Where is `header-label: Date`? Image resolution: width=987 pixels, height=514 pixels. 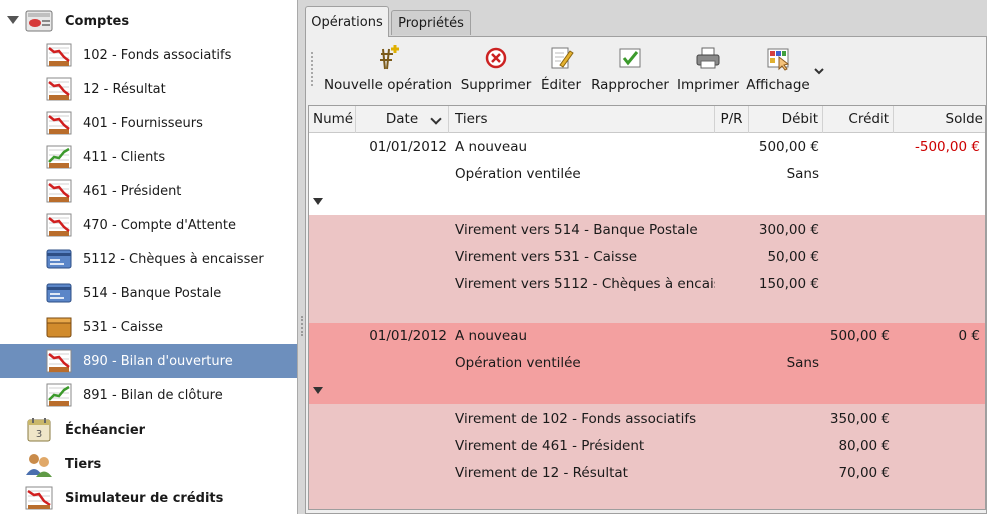
header-label: Date is located at coordinates (402, 119).